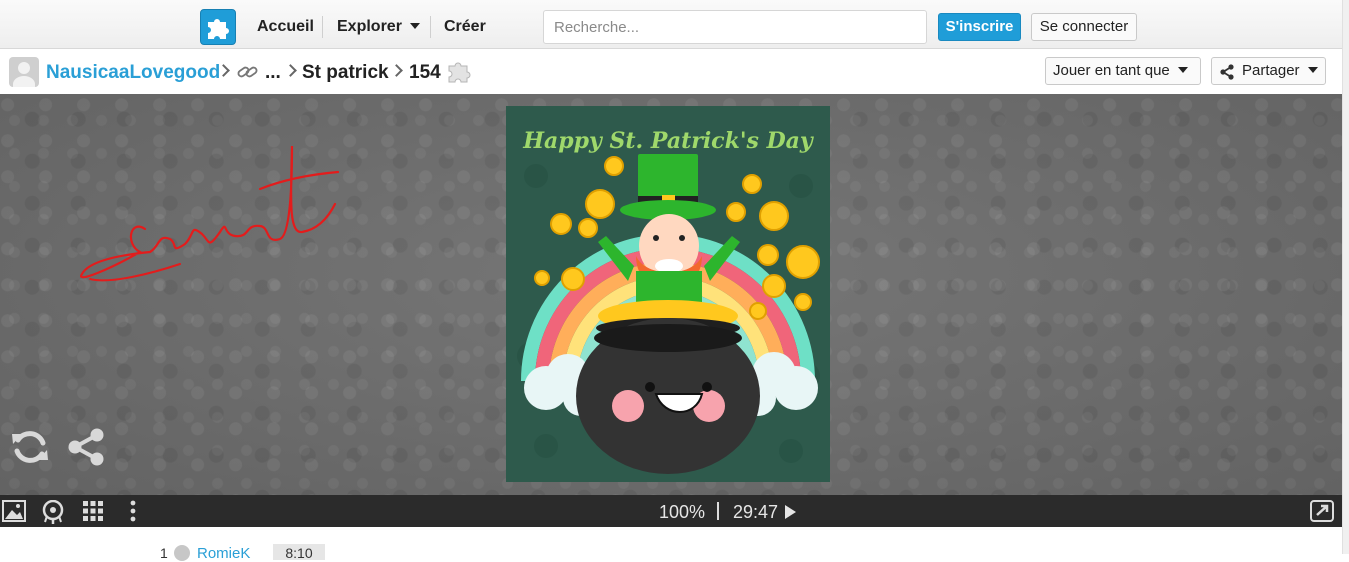 The image size is (1349, 562). I want to click on handwriting-scribble, so click(210, 213).